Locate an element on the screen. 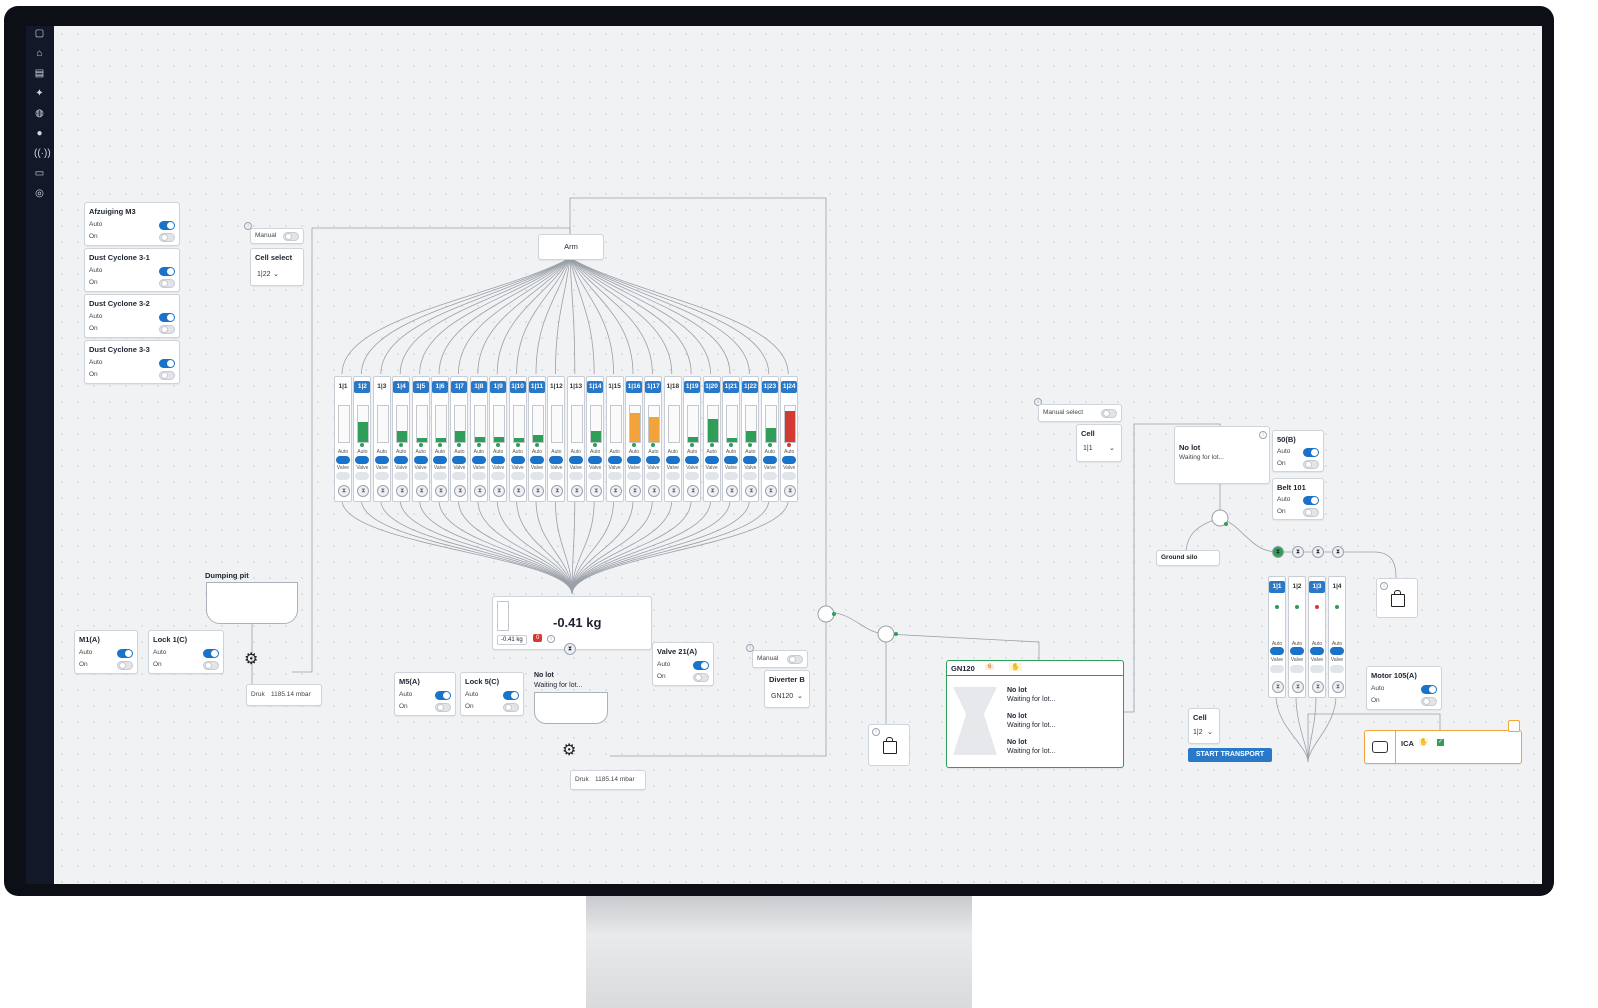 Image resolution: width=1598 pixels, height=1008 pixels. lock1-on-toggle is located at coordinates (211, 665).